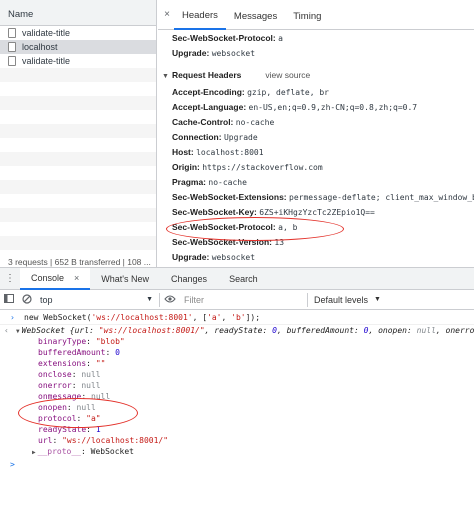 Image resolution: width=474 pixels, height=508 pixels. What do you see at coordinates (34, 452) in the screenshot?
I see `expand-triangle-icon: ▶` at bounding box center [34, 452].